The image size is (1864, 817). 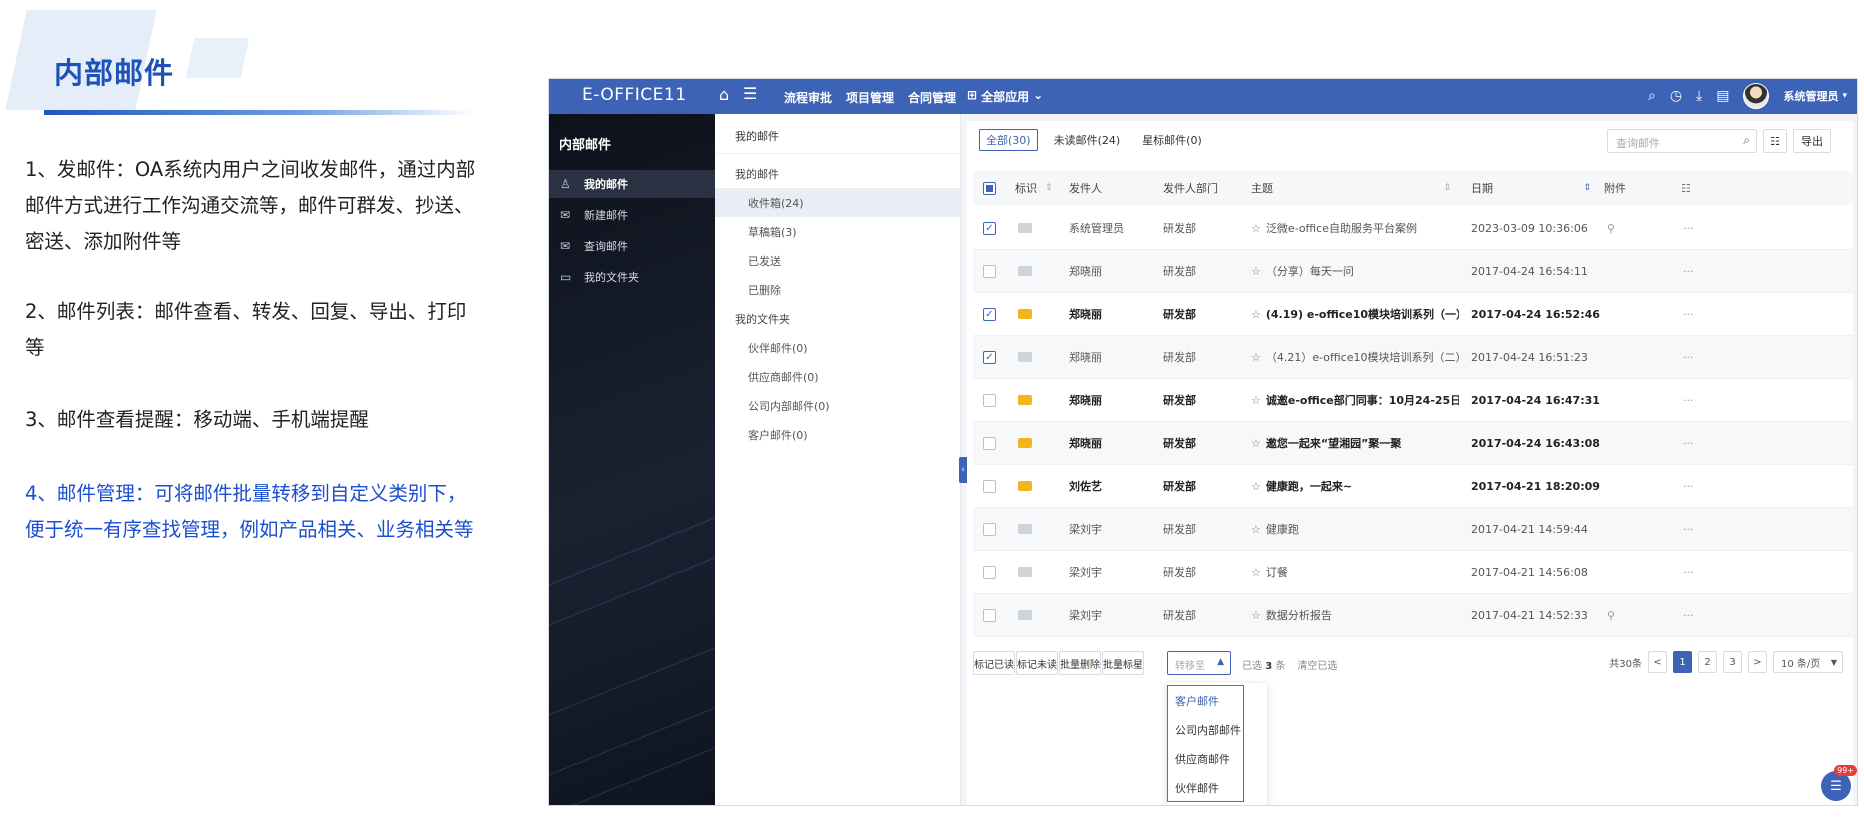 I want to click on sidebar-item-query: ✉ 查询邮件, so click(x=632, y=246).